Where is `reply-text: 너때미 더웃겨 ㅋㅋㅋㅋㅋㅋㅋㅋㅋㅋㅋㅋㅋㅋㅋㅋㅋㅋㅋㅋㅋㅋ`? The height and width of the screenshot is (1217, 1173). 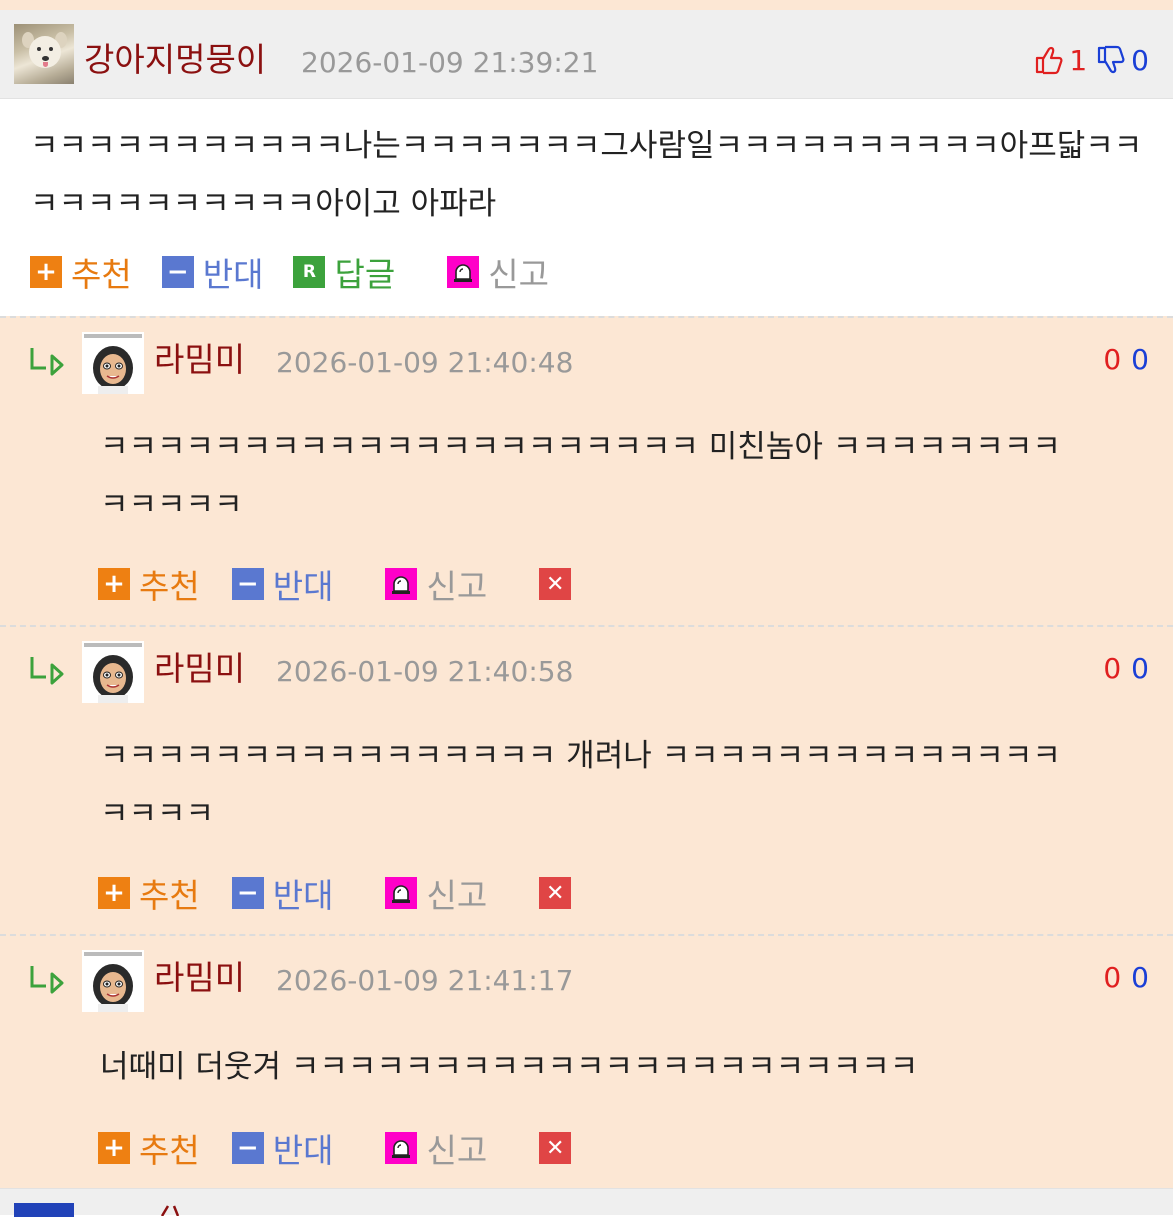 reply-text: 너때미 더웃겨 ㅋㅋㅋㅋㅋㅋㅋㅋㅋㅋㅋㅋㅋㅋㅋㅋㅋㅋㅋㅋㅋㅋ is located at coordinates (625, 1067).